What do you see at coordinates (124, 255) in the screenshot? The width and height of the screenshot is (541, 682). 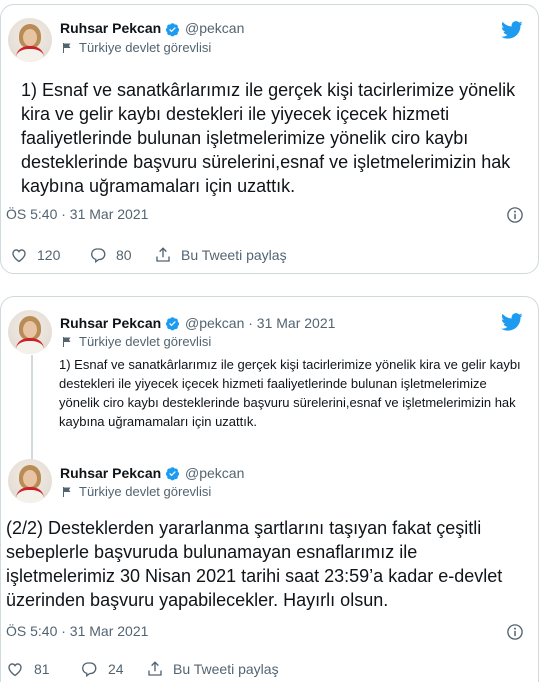 I see `reply-count: 80` at bounding box center [124, 255].